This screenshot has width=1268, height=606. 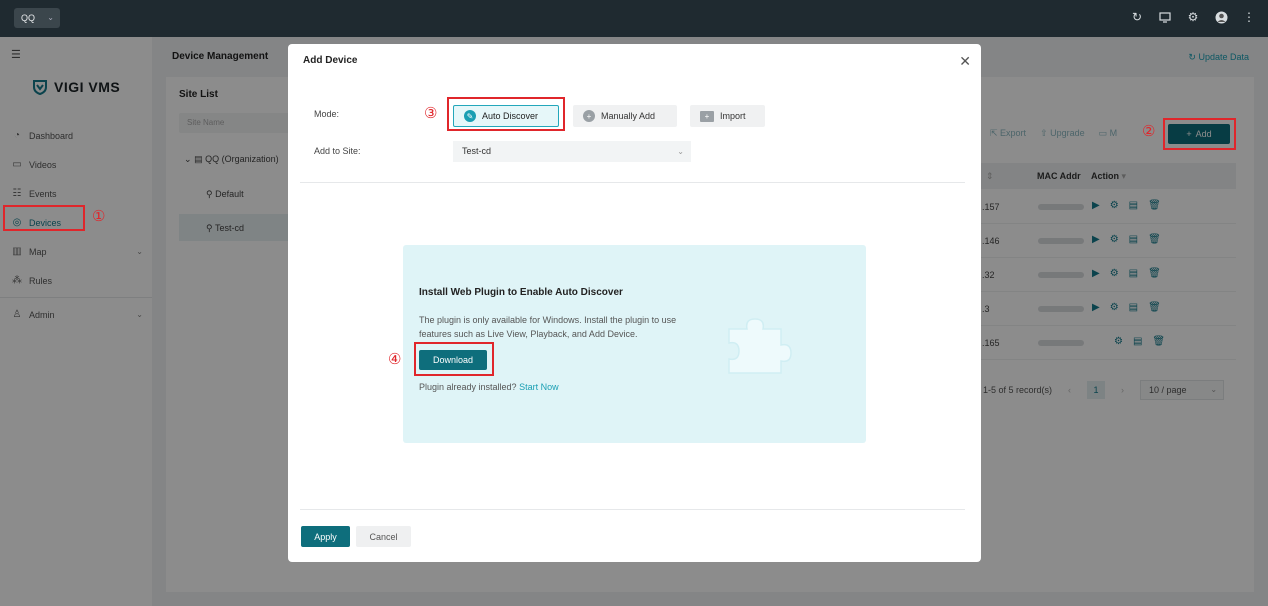 What do you see at coordinates (1137, 17) in the screenshot?
I see `refresh-icon: ↻` at bounding box center [1137, 17].